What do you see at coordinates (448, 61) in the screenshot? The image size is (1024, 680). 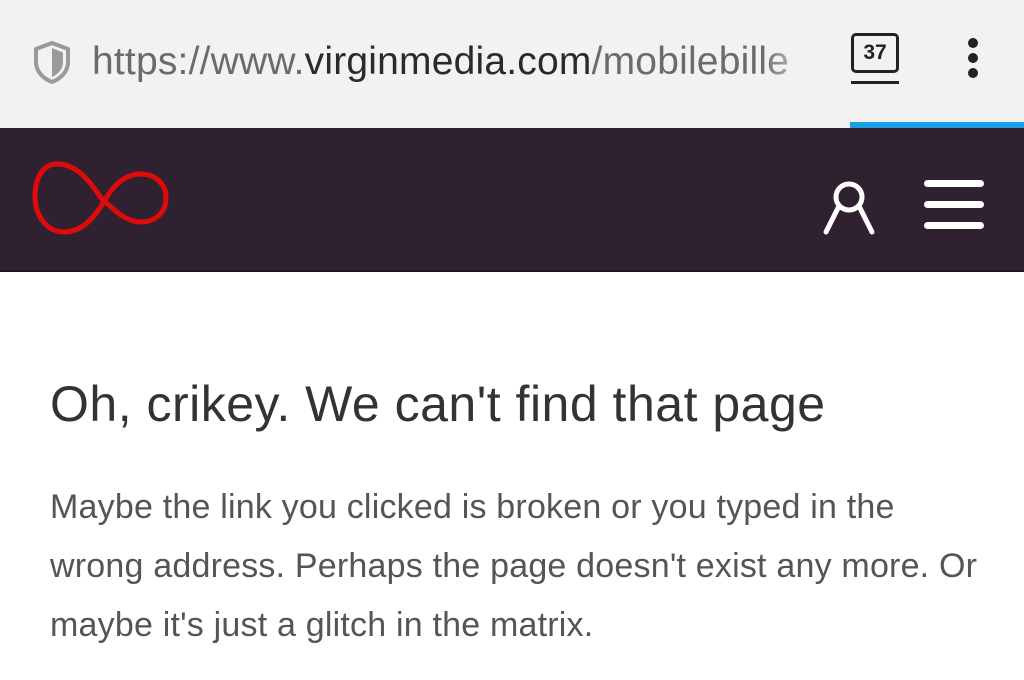 I see `url-host: virginmedia.com` at bounding box center [448, 61].